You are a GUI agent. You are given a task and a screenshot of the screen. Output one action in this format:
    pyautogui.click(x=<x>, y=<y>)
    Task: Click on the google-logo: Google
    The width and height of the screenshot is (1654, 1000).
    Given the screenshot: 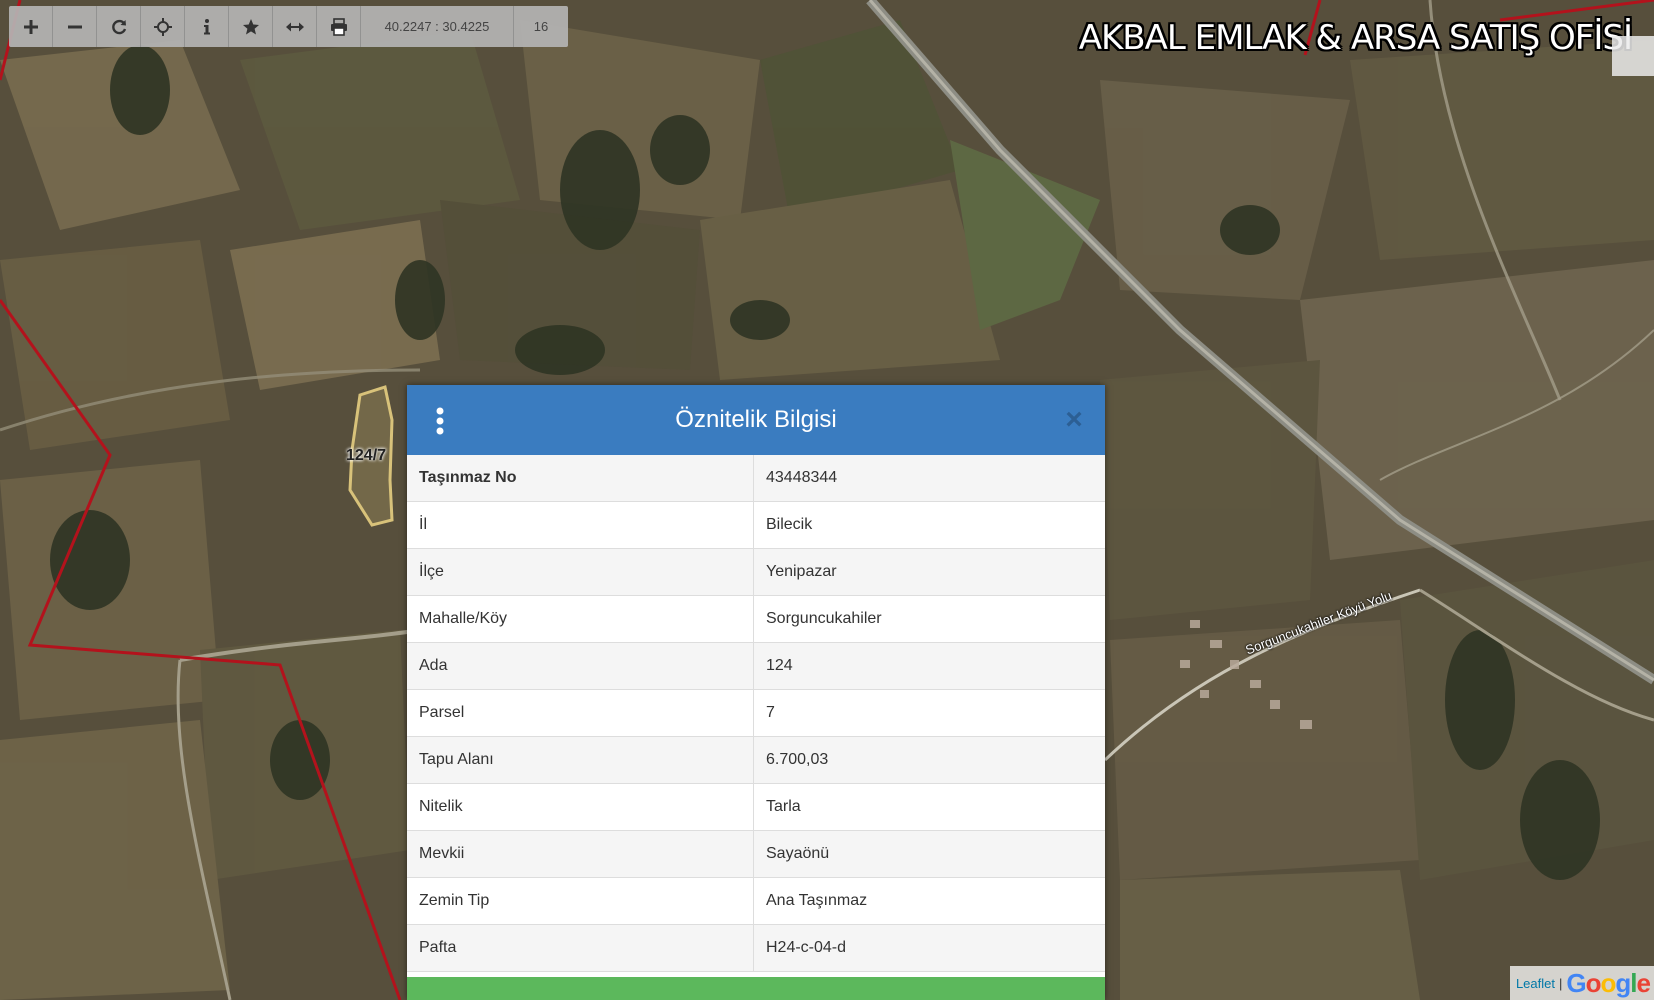 What is the action you would take?
    pyautogui.click(x=1608, y=982)
    